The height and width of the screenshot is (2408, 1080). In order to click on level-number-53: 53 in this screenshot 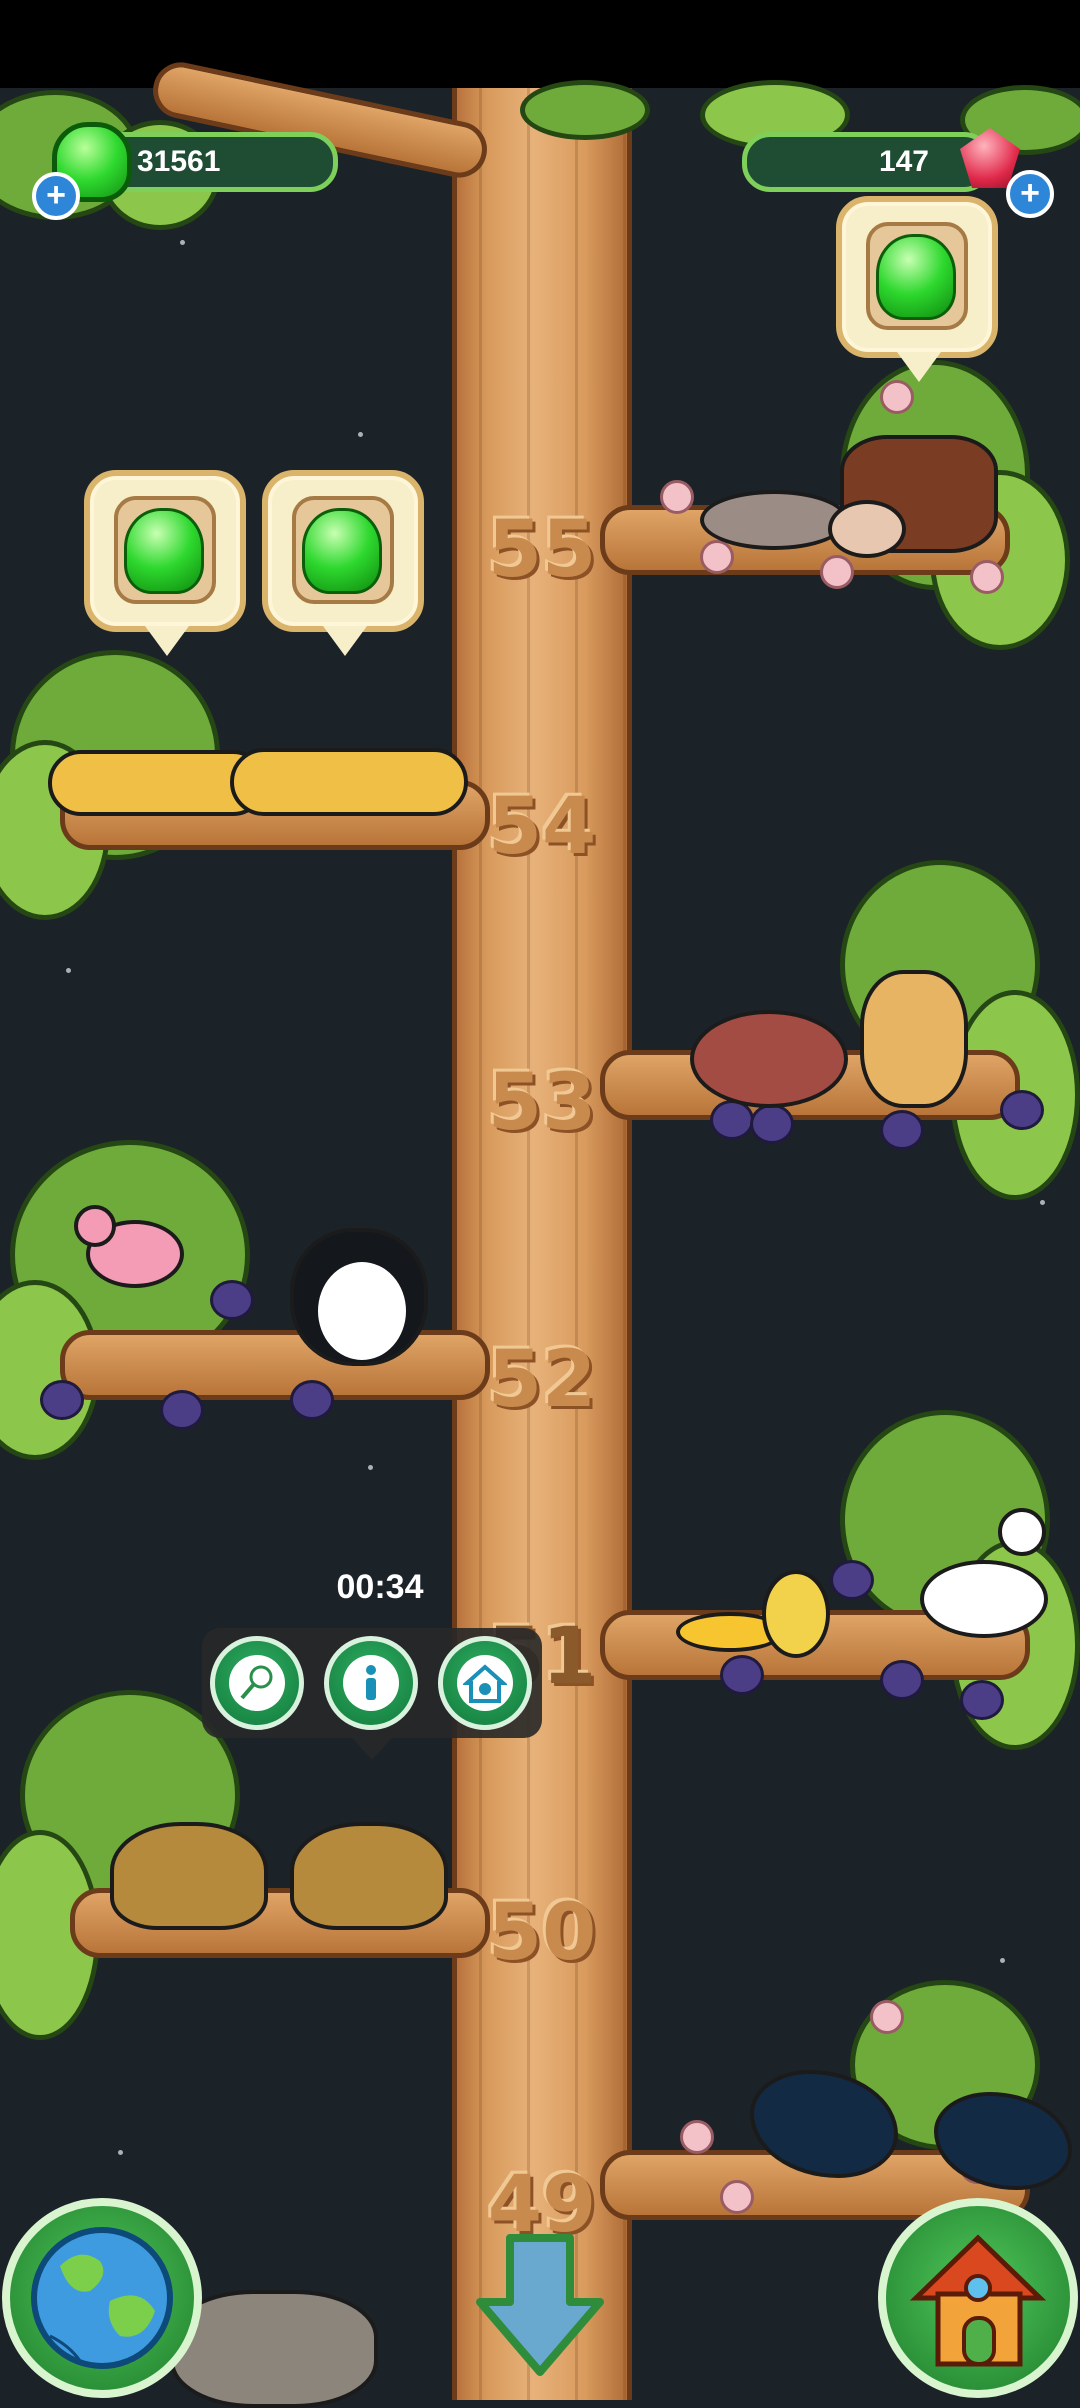, I will do `click(542, 1103)`.